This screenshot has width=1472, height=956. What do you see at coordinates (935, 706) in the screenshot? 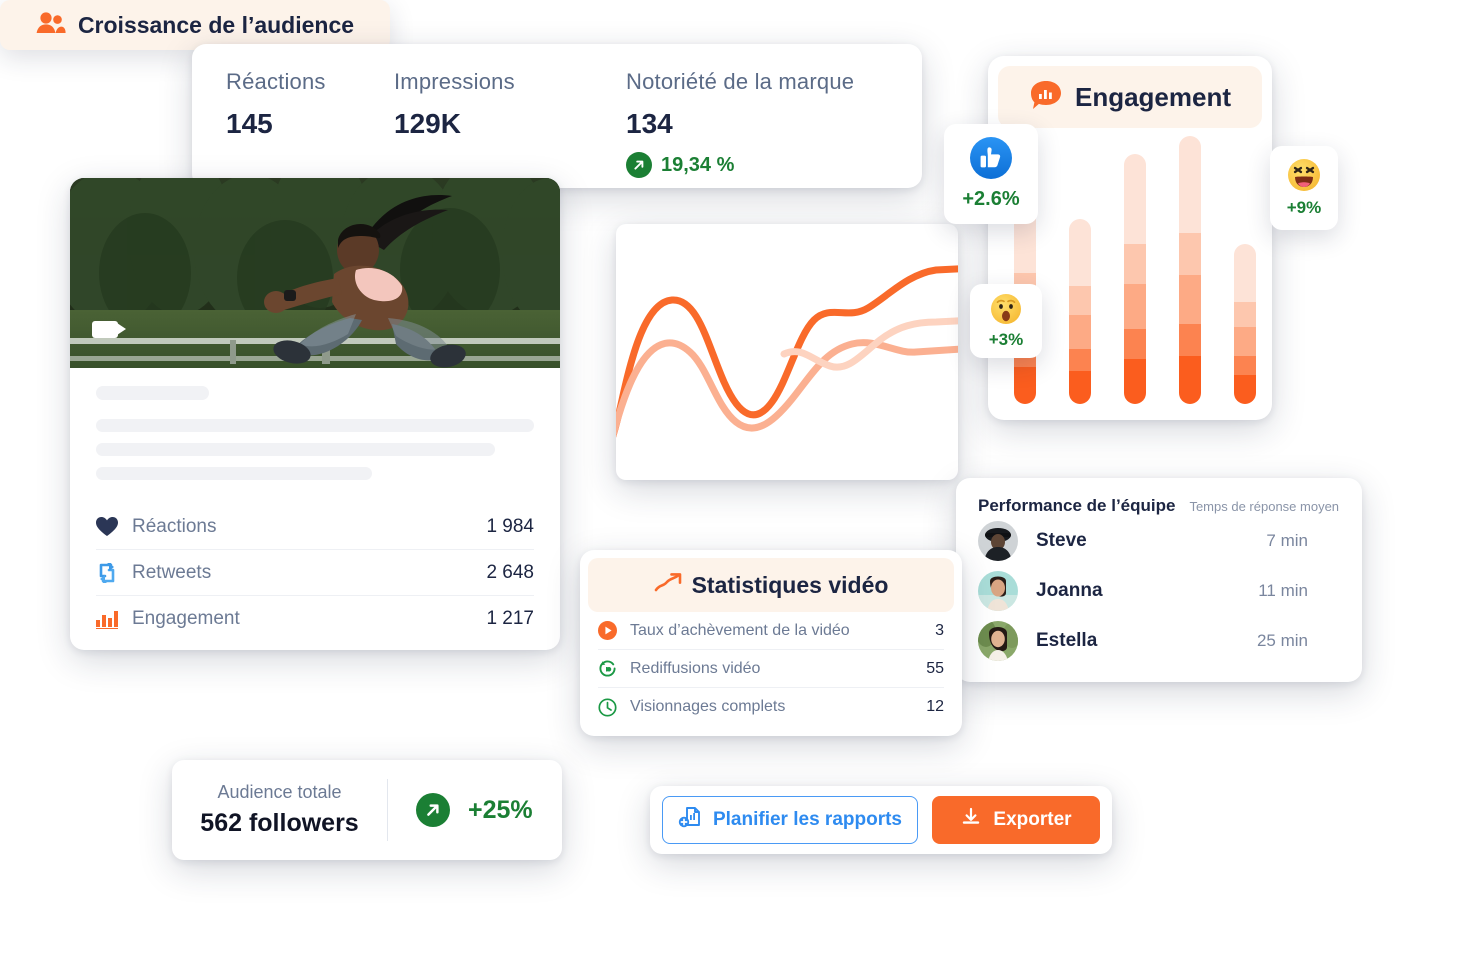
I see `stat-value: 12` at bounding box center [935, 706].